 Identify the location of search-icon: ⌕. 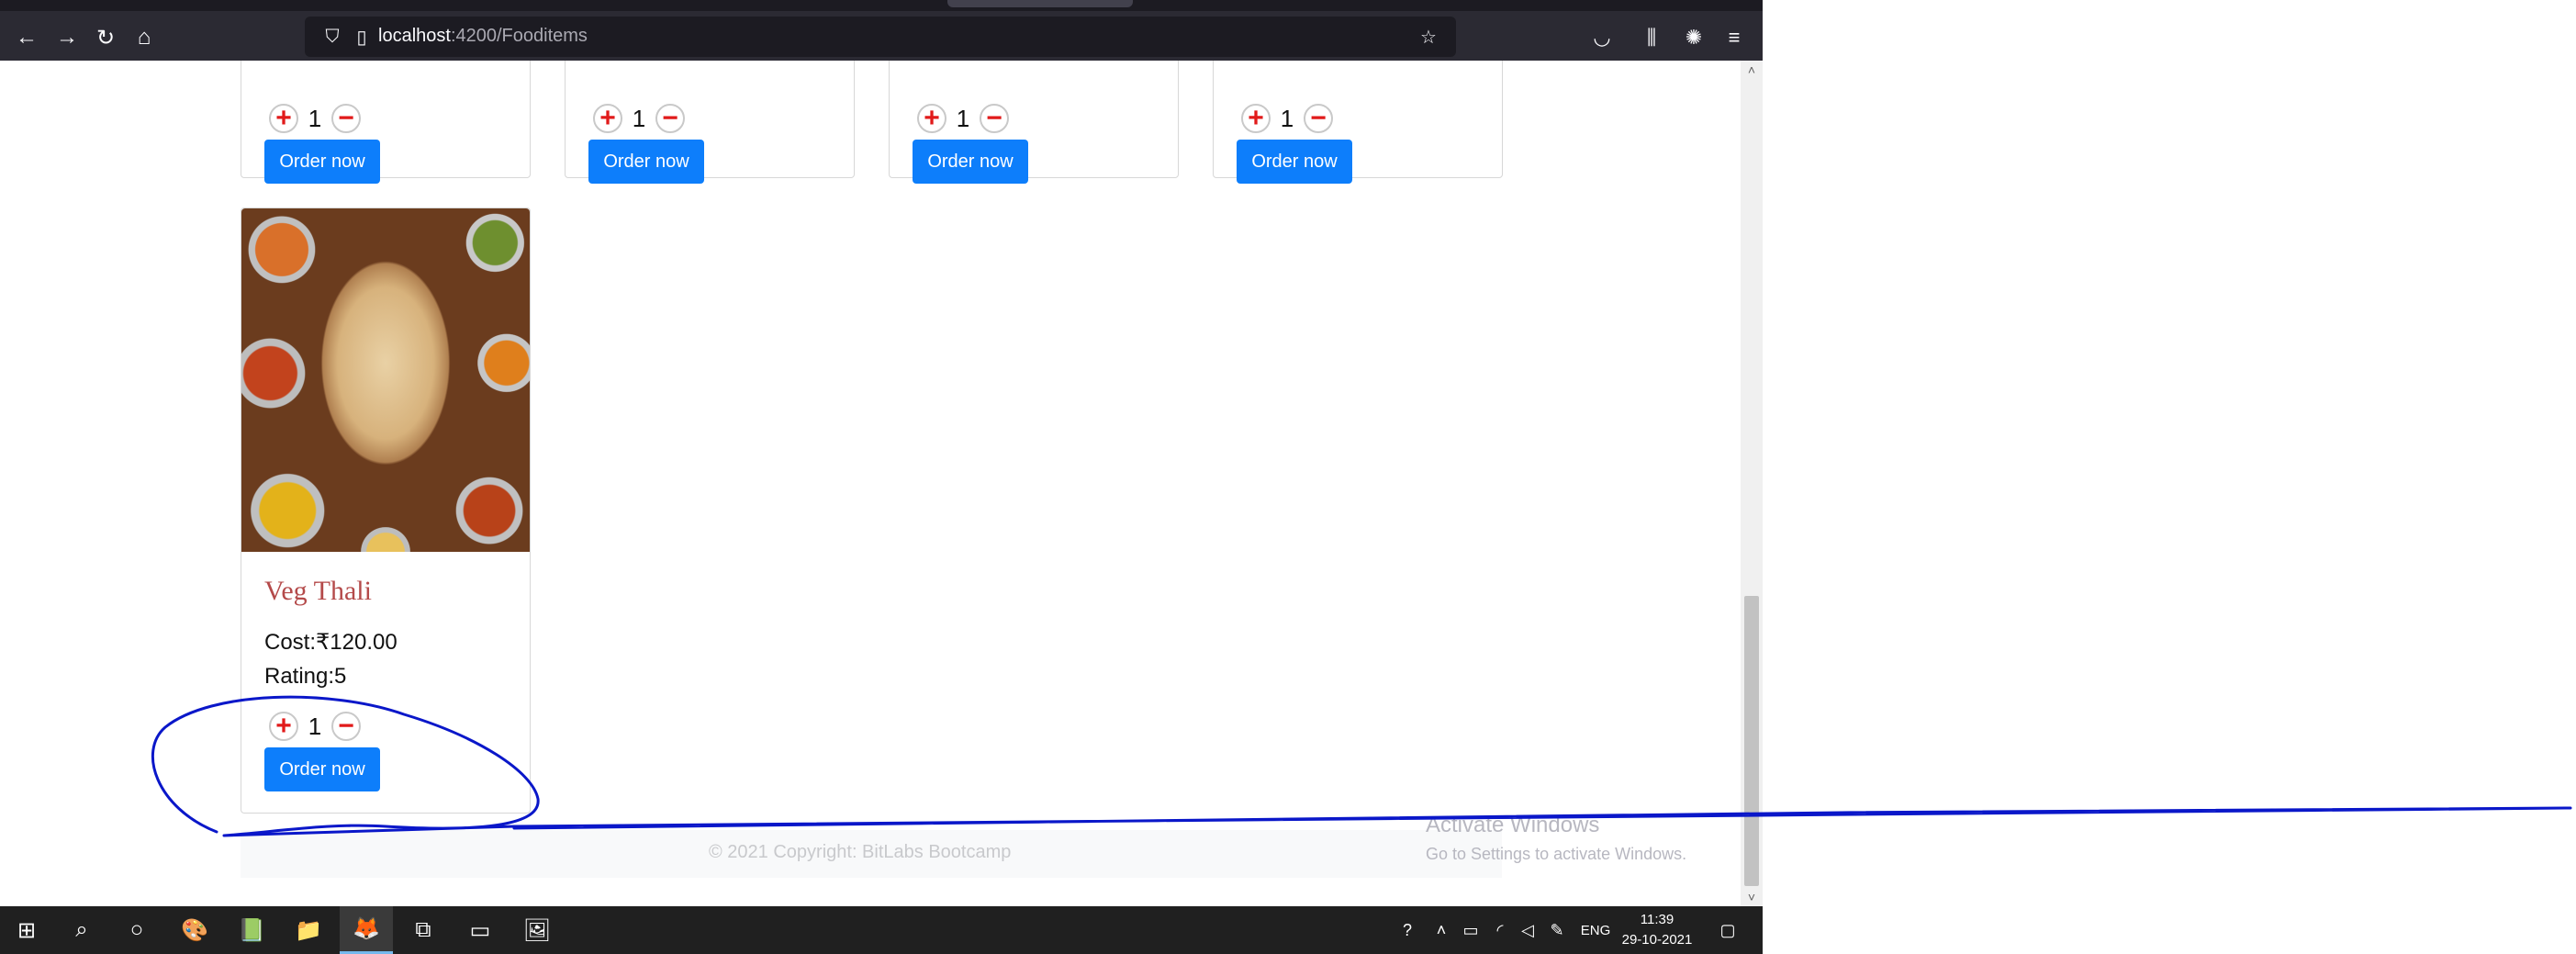
(81, 930).